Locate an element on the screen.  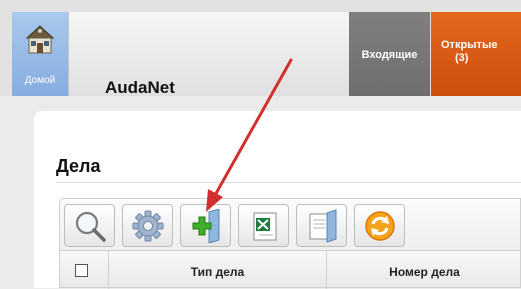
annotation-arrow is located at coordinates (249, 135).